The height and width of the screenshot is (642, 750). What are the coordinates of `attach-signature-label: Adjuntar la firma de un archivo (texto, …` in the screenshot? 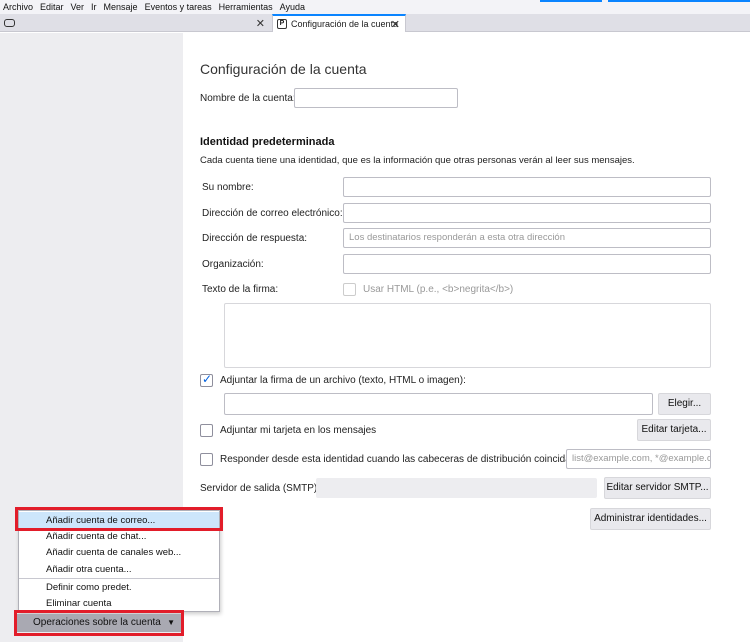 It's located at (343, 380).